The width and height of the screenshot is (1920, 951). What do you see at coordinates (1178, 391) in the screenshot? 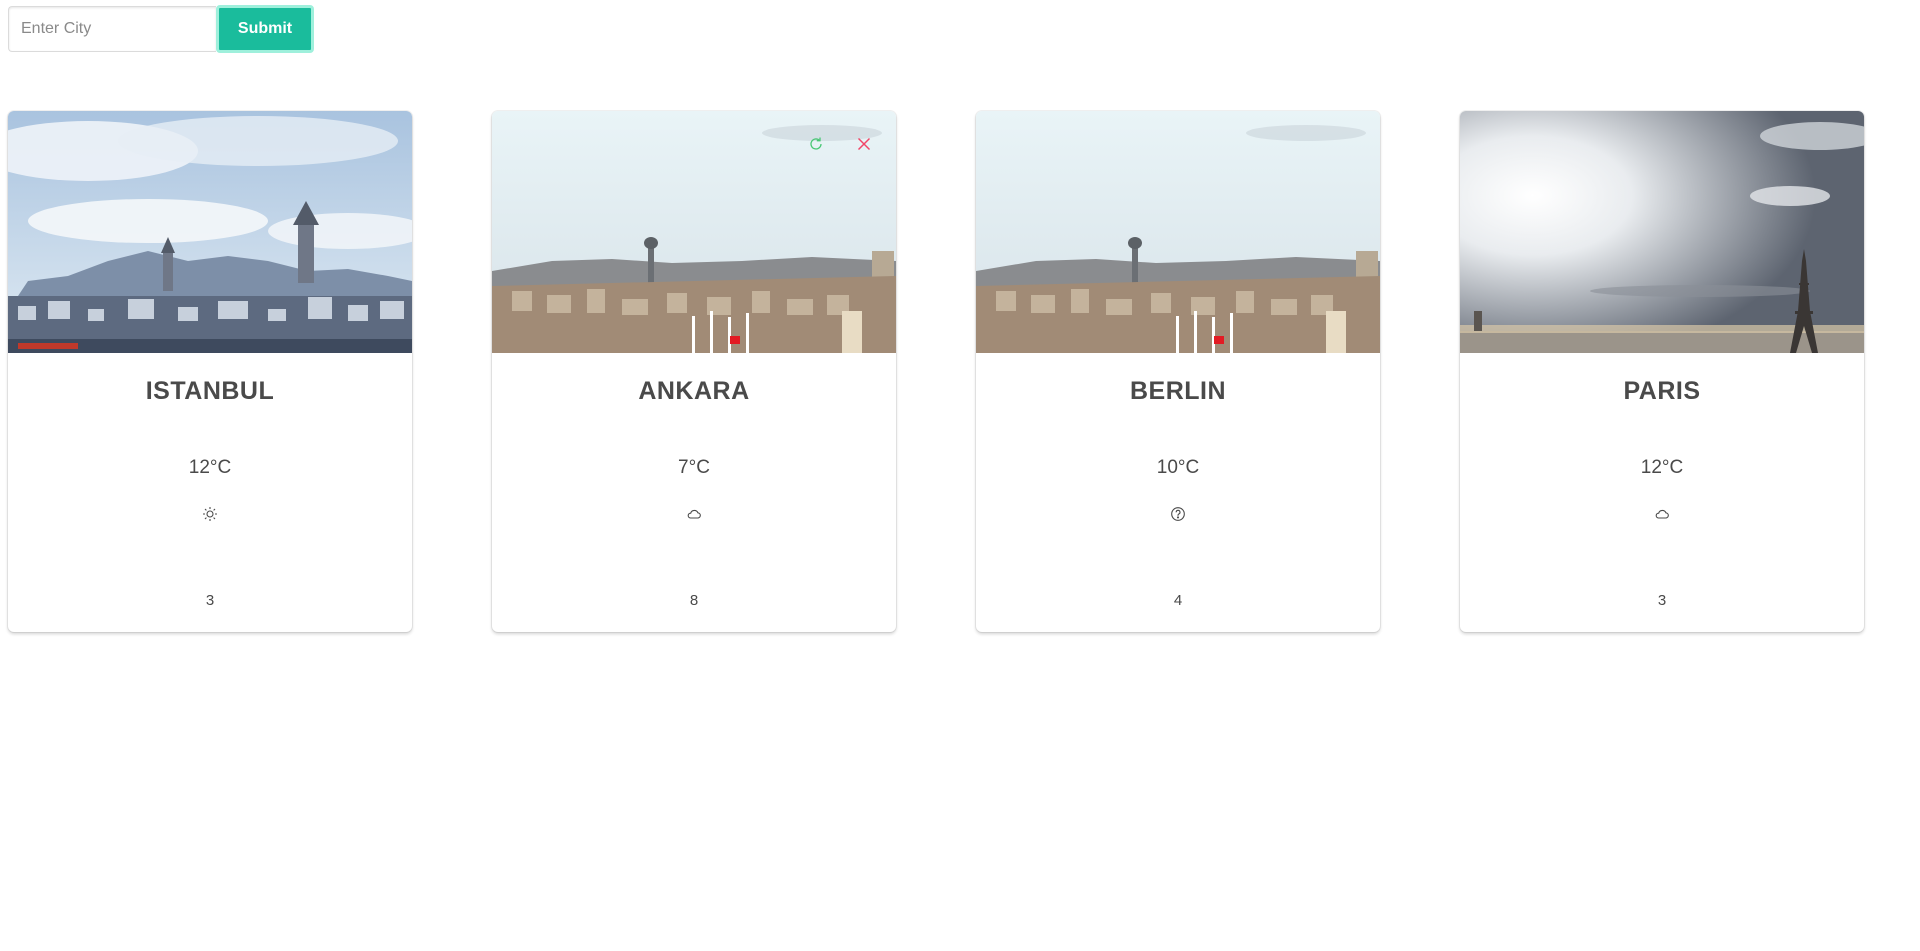
I see `city-name: BERLIN` at bounding box center [1178, 391].